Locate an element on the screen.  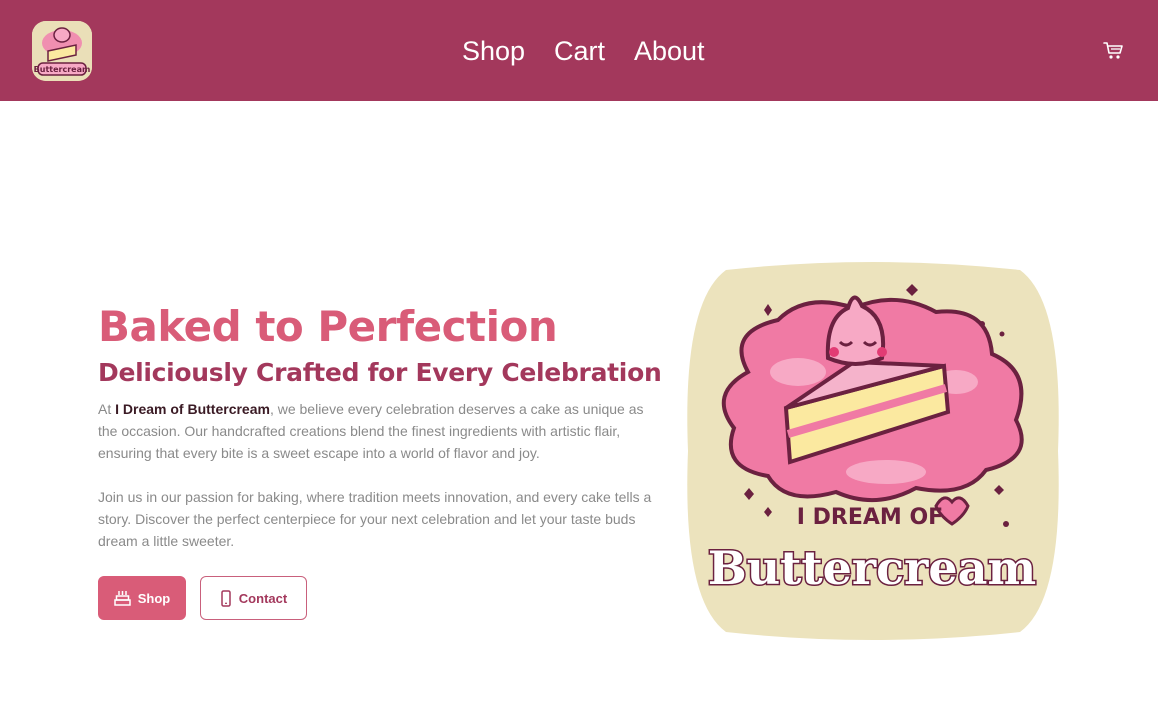
phone-icon is located at coordinates (226, 598).